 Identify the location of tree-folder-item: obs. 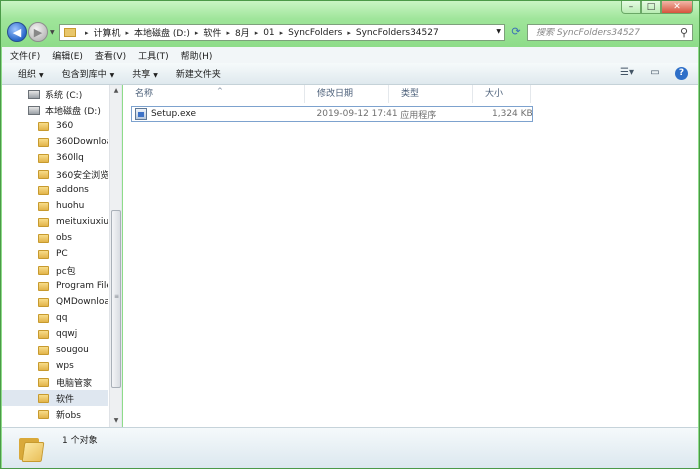
(55, 238).